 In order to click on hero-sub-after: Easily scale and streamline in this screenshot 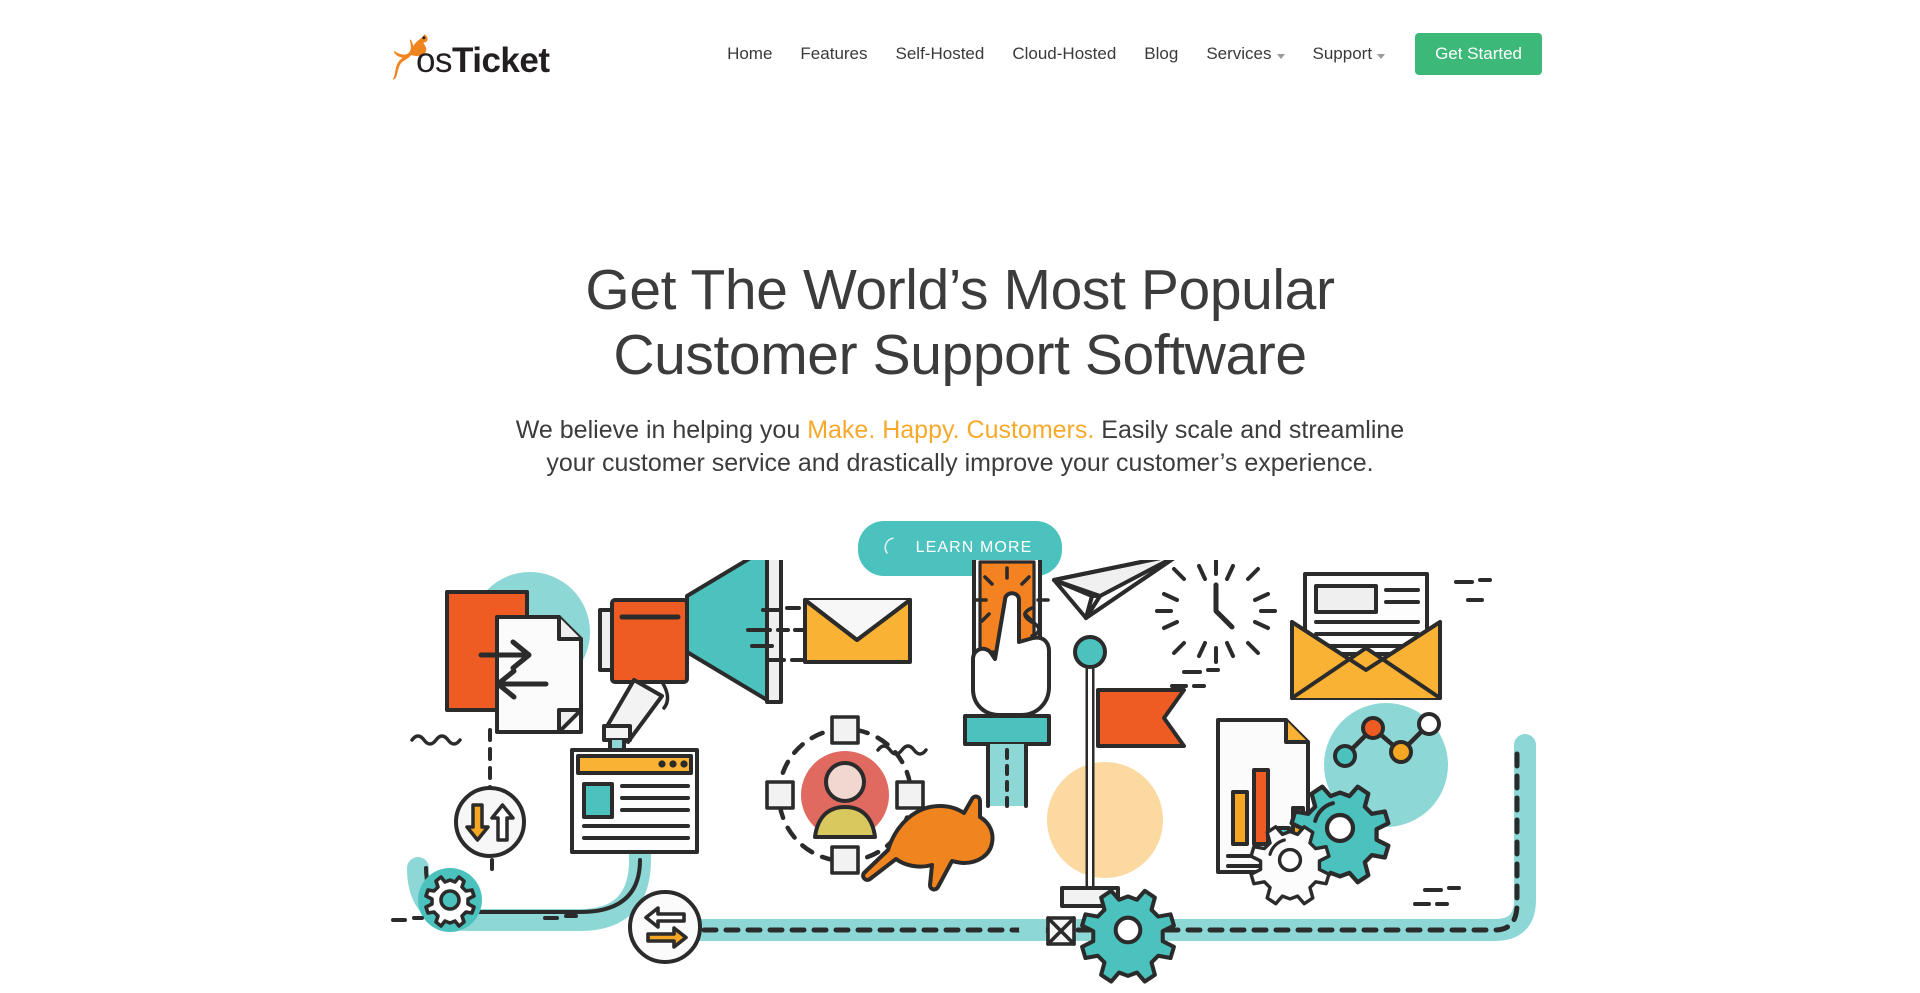, I will do `click(1249, 429)`.